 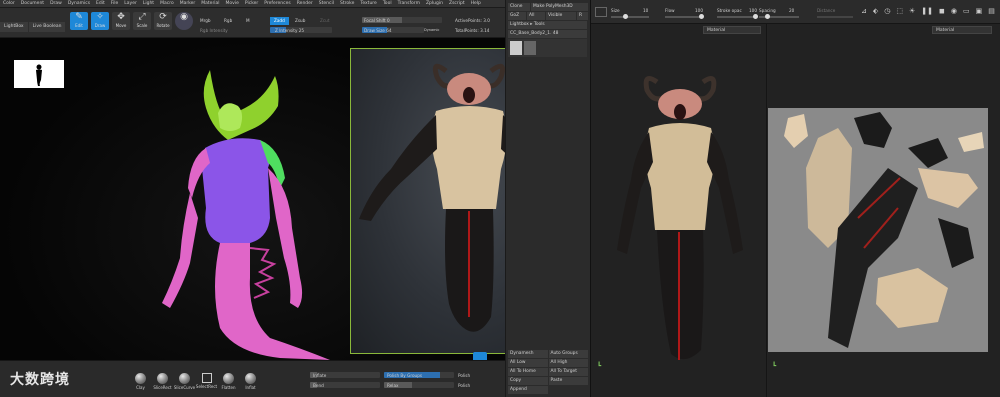 I want to click on move-button: ✥ Move, so click(x=121, y=21).